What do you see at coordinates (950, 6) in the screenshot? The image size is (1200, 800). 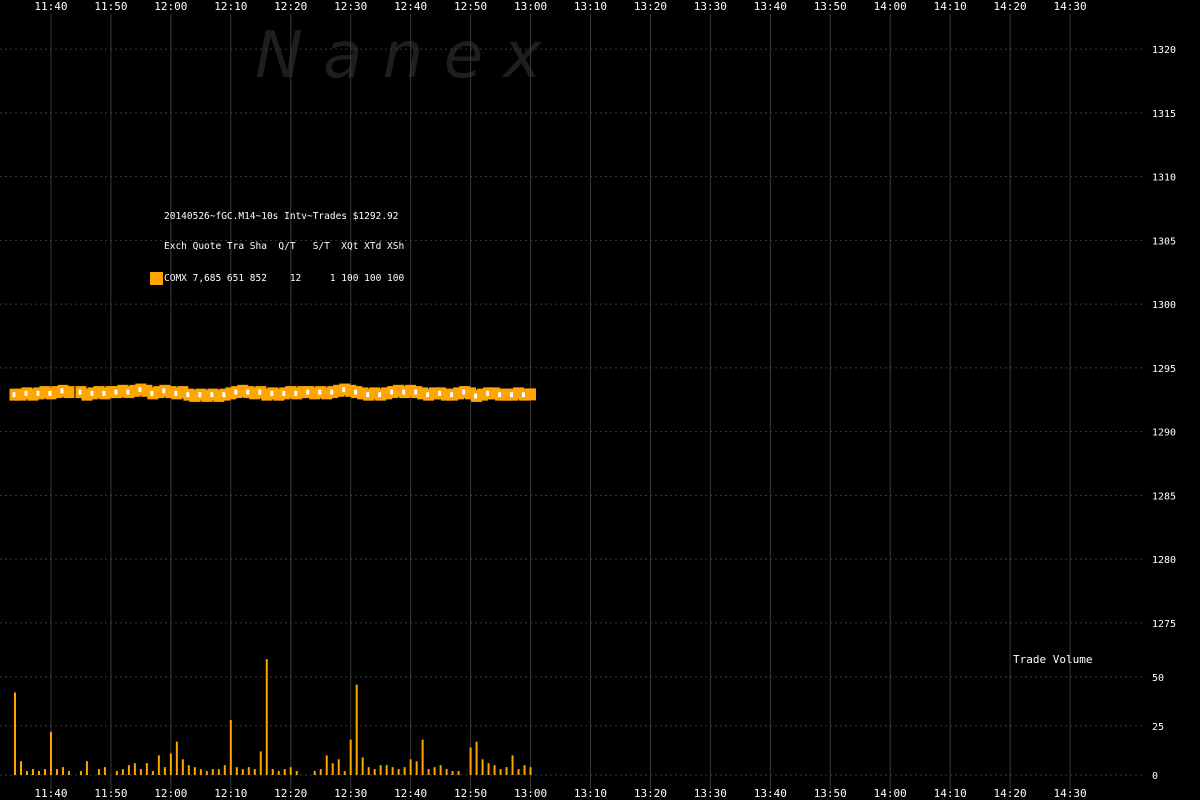 I see `x-tick-label: 14:10` at bounding box center [950, 6].